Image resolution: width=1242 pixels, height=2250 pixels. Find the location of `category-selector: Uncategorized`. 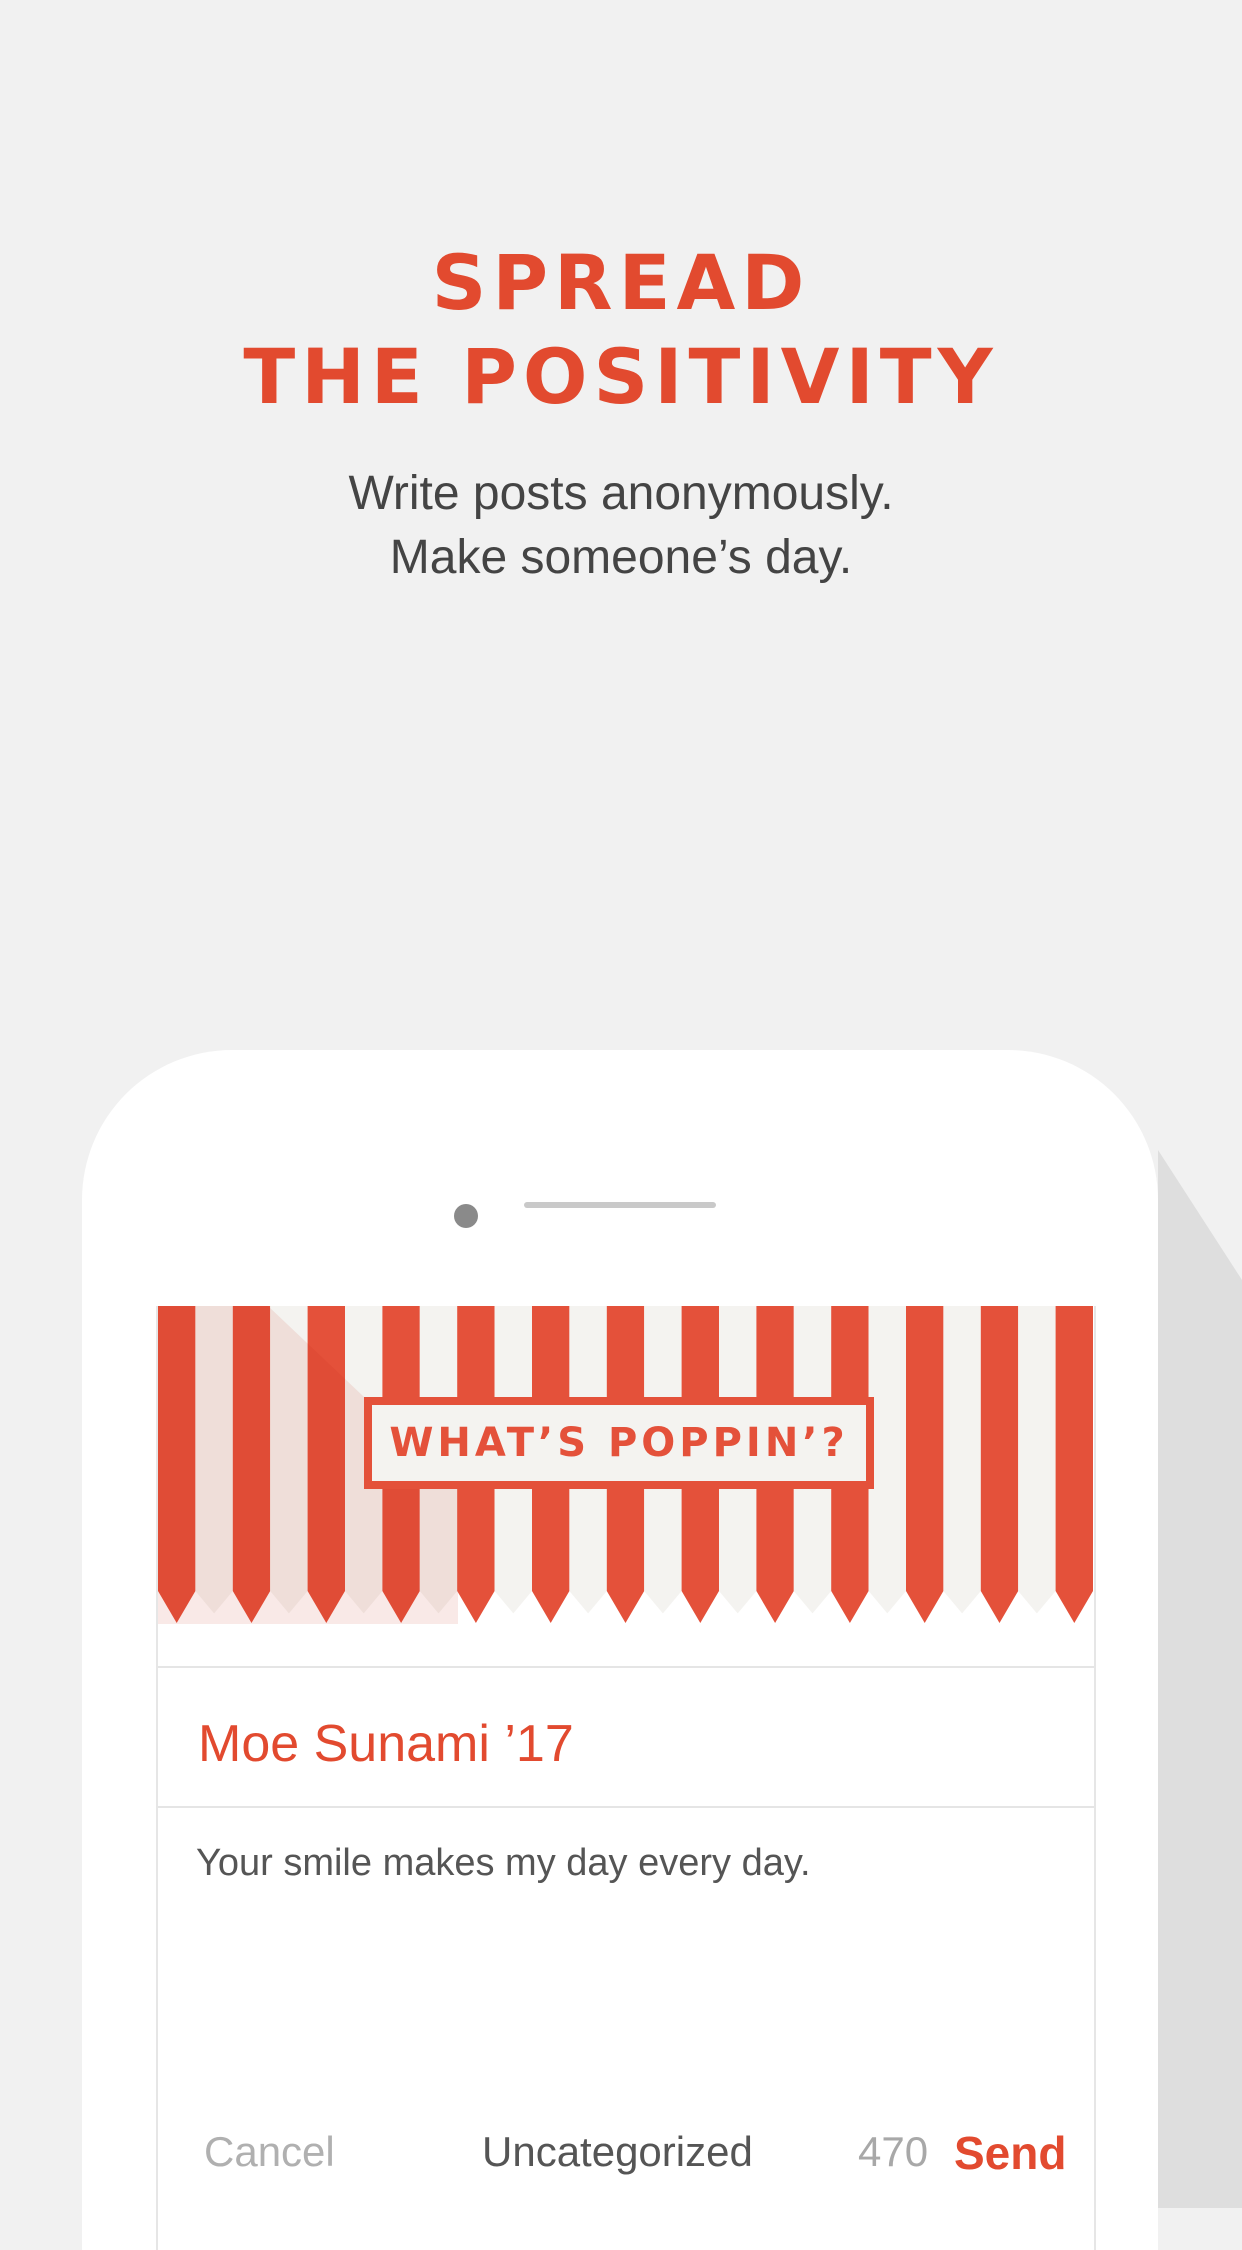

category-selector: Uncategorized is located at coordinates (617, 2152).